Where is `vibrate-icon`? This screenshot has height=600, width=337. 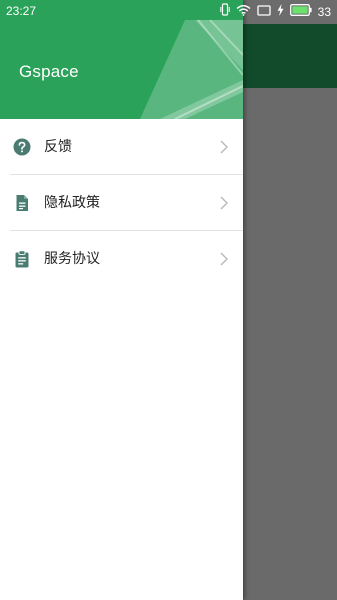
vibrate-icon is located at coordinates (224, 12).